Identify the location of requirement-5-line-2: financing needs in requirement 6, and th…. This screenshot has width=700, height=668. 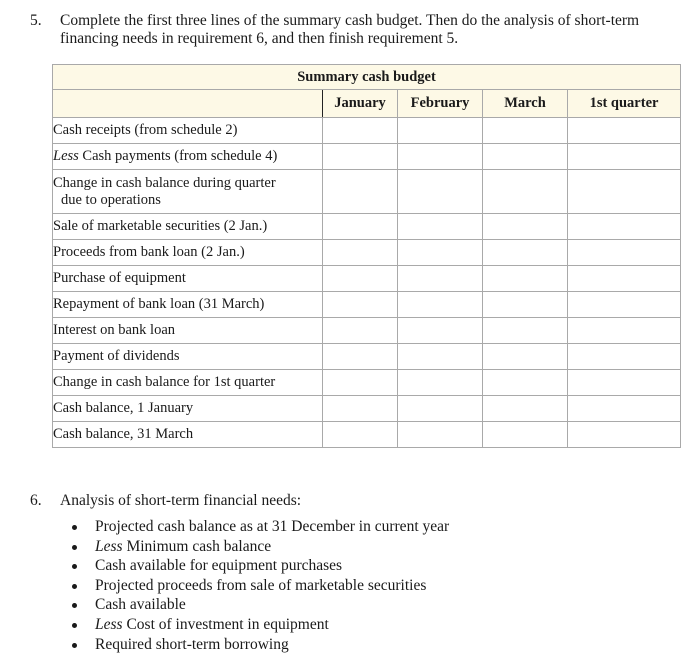
(259, 38).